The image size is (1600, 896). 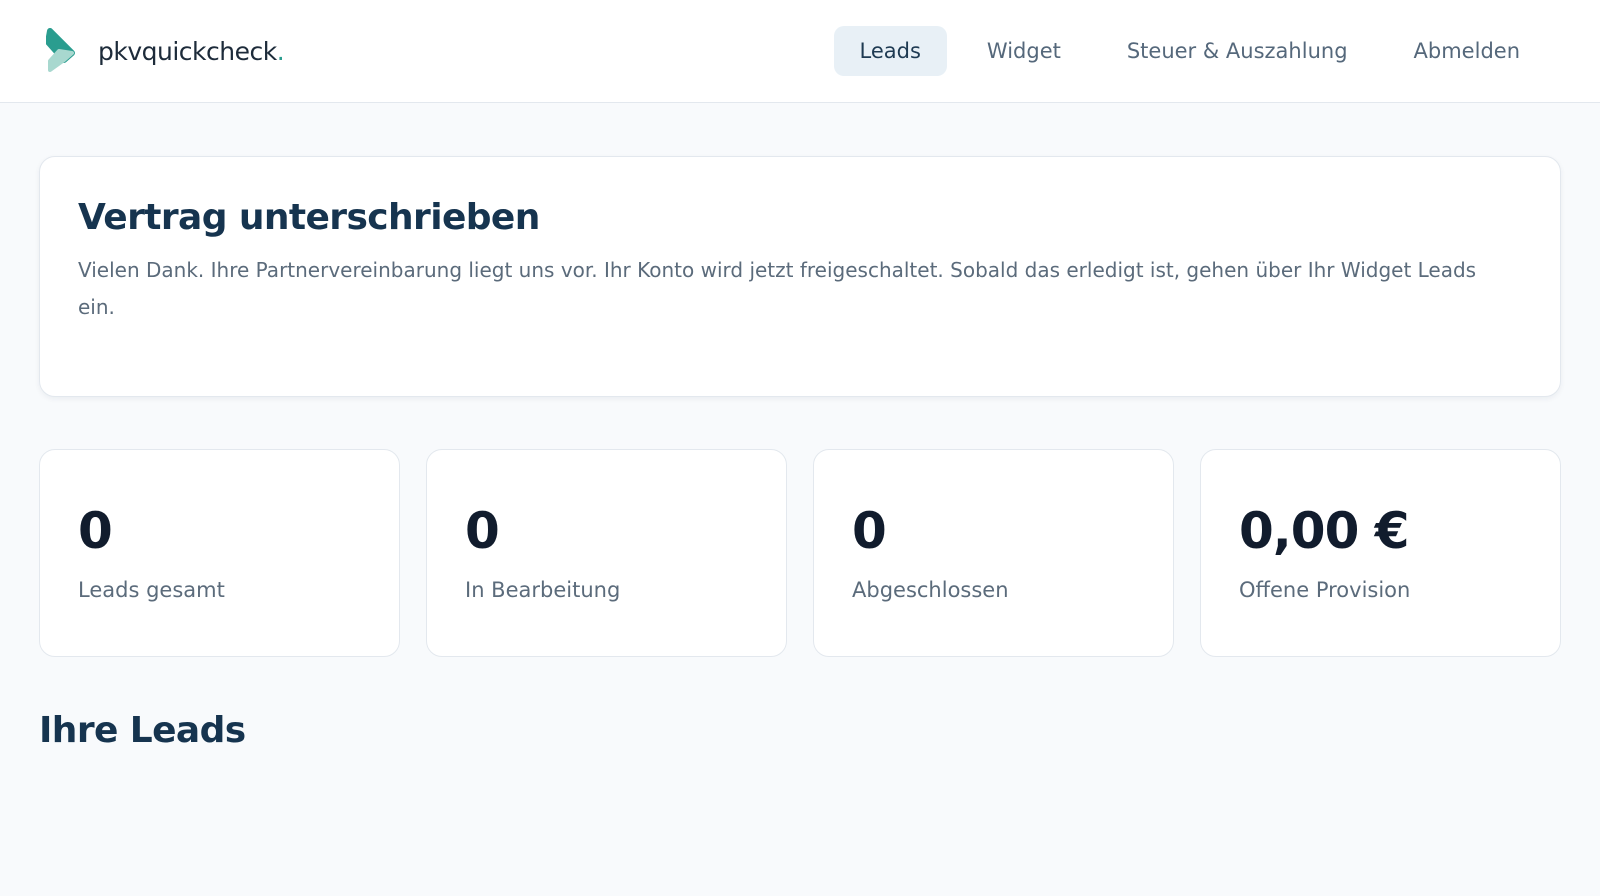 What do you see at coordinates (1024, 51) in the screenshot?
I see `nav-item-widget: Widget` at bounding box center [1024, 51].